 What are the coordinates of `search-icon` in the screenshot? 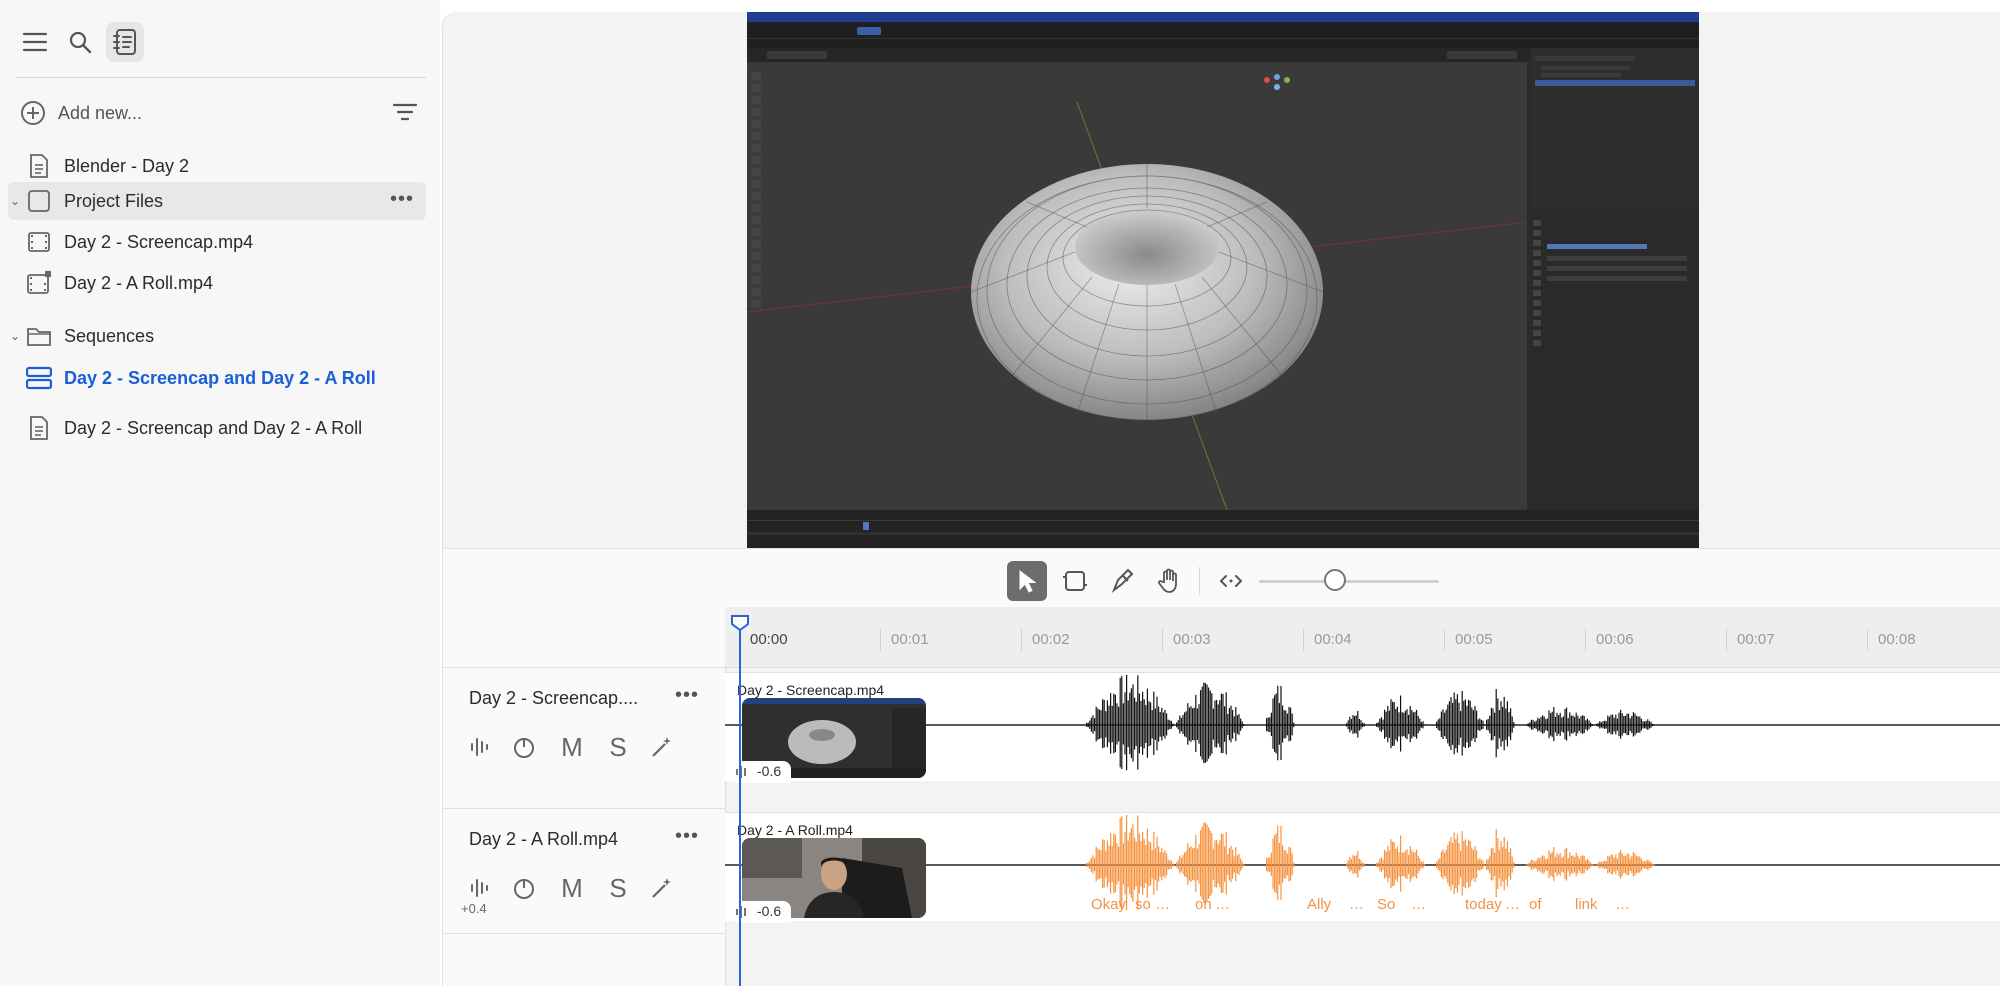 It's located at (80, 42).